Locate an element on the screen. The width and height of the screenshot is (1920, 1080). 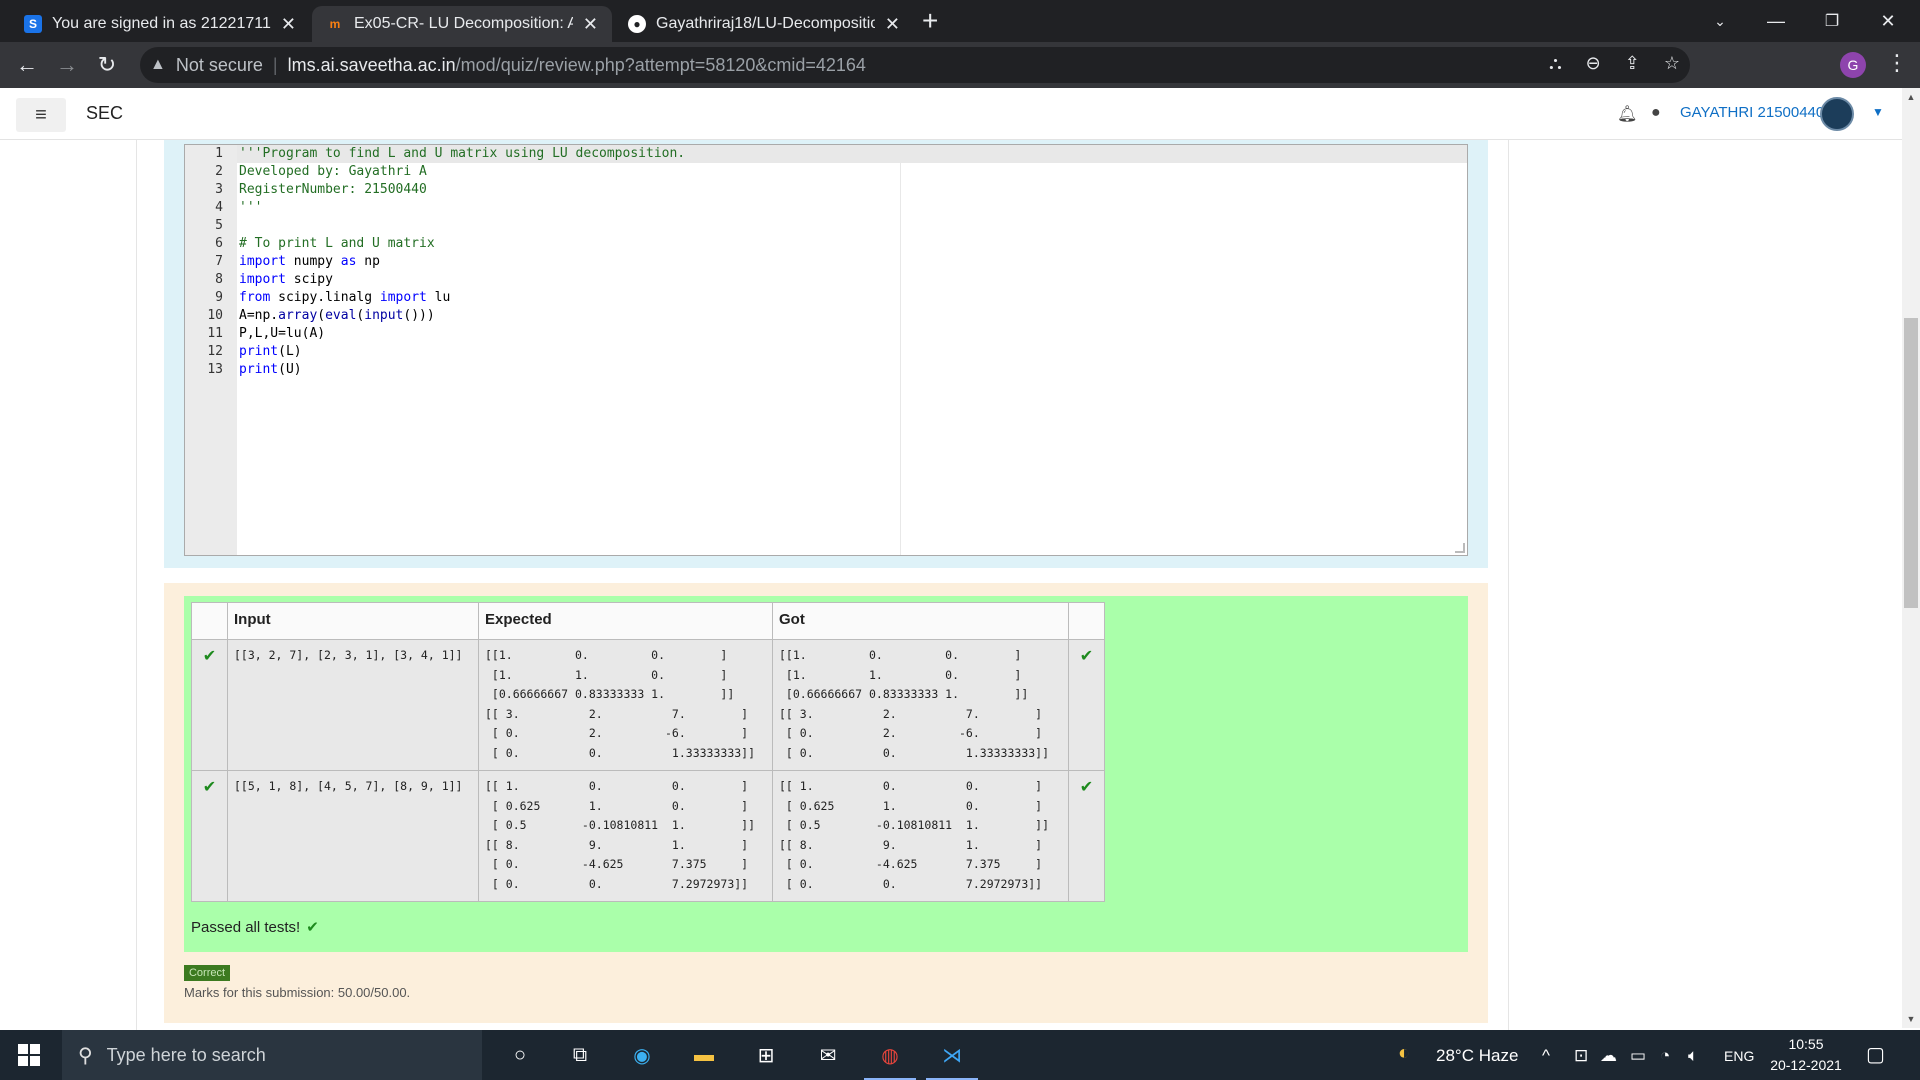
tab-signed-in: S You are signed in as 2122171141 ✕ is located at coordinates (160, 24).